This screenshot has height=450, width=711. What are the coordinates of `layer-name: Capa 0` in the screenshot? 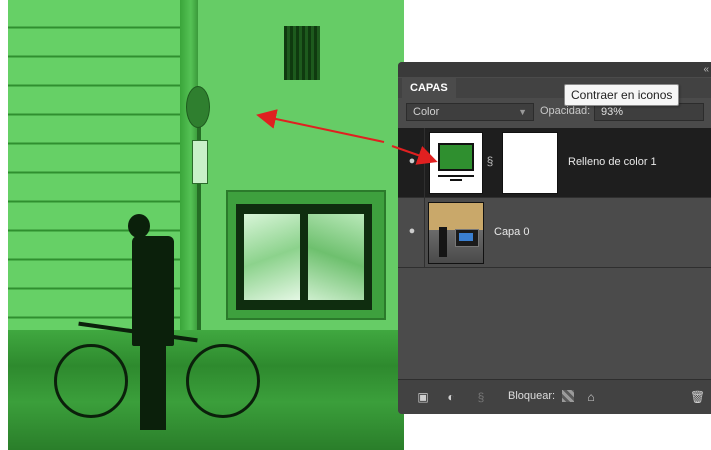 It's located at (511, 232).